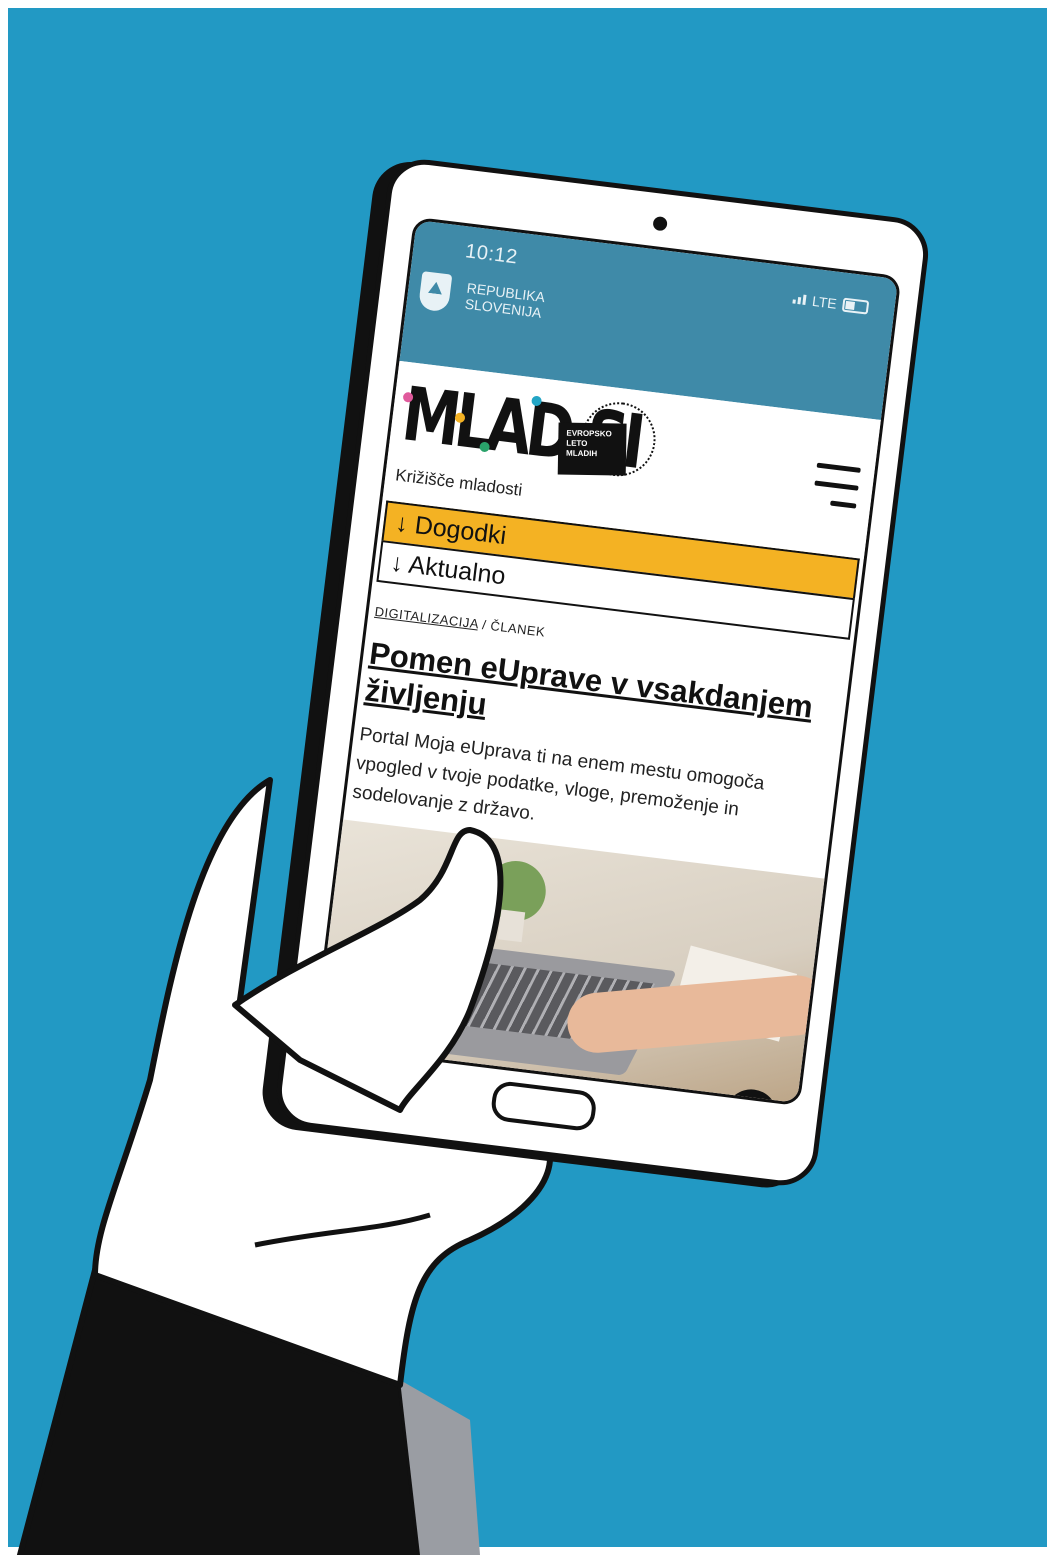 The image size is (1055, 1555). Describe the element at coordinates (457, 570) in the screenshot. I see `menu-item-label: Aktualno` at that location.